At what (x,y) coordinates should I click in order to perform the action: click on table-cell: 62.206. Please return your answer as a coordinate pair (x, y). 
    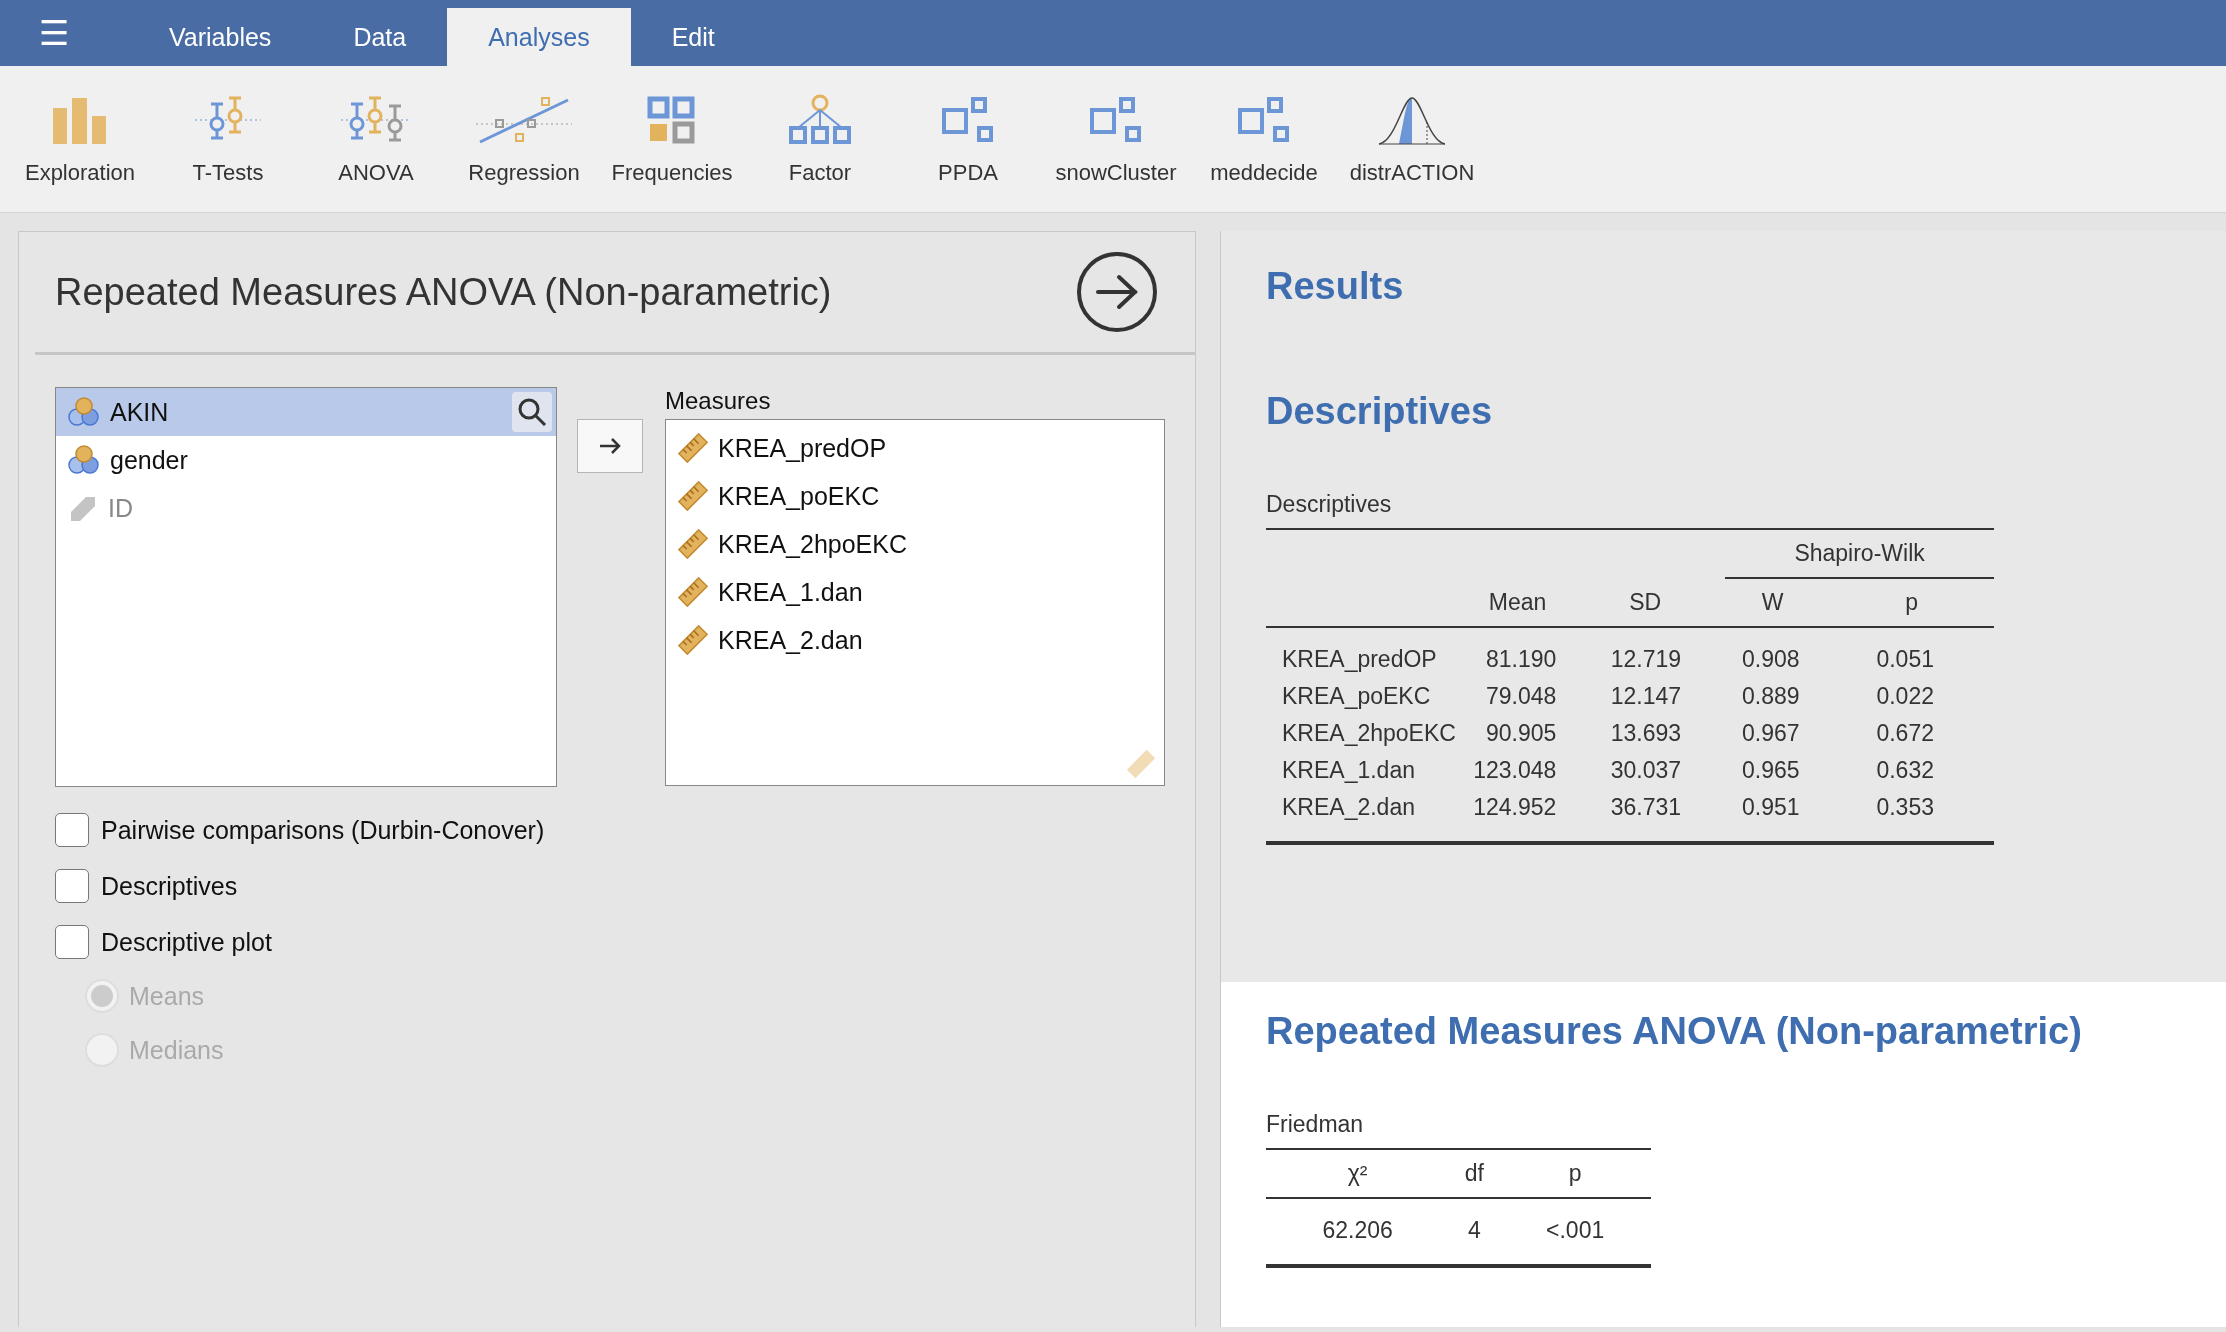
    Looking at the image, I should click on (1358, 1232).